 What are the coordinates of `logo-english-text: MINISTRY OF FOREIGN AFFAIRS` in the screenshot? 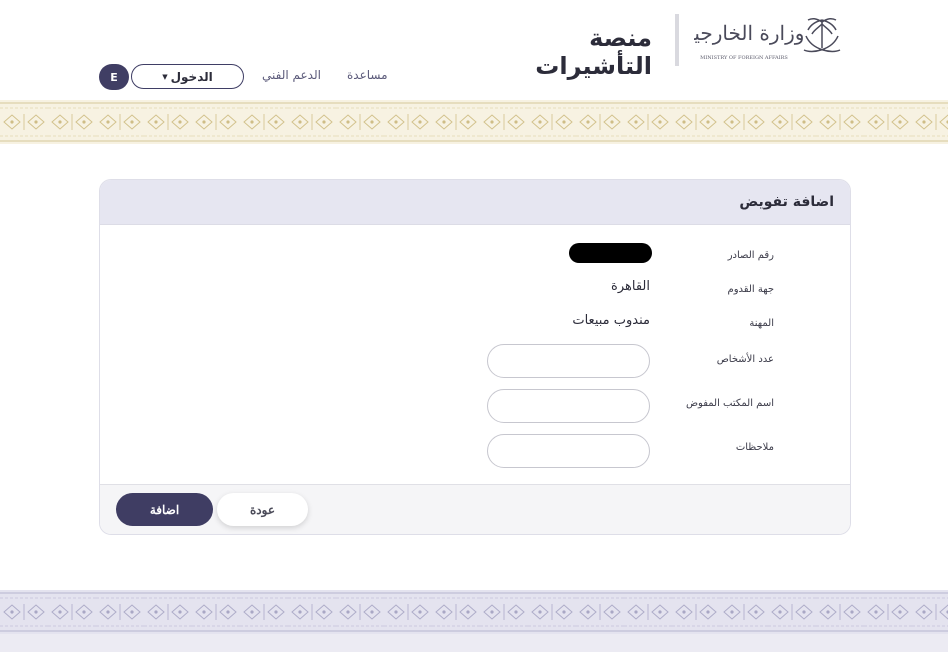 It's located at (744, 58).